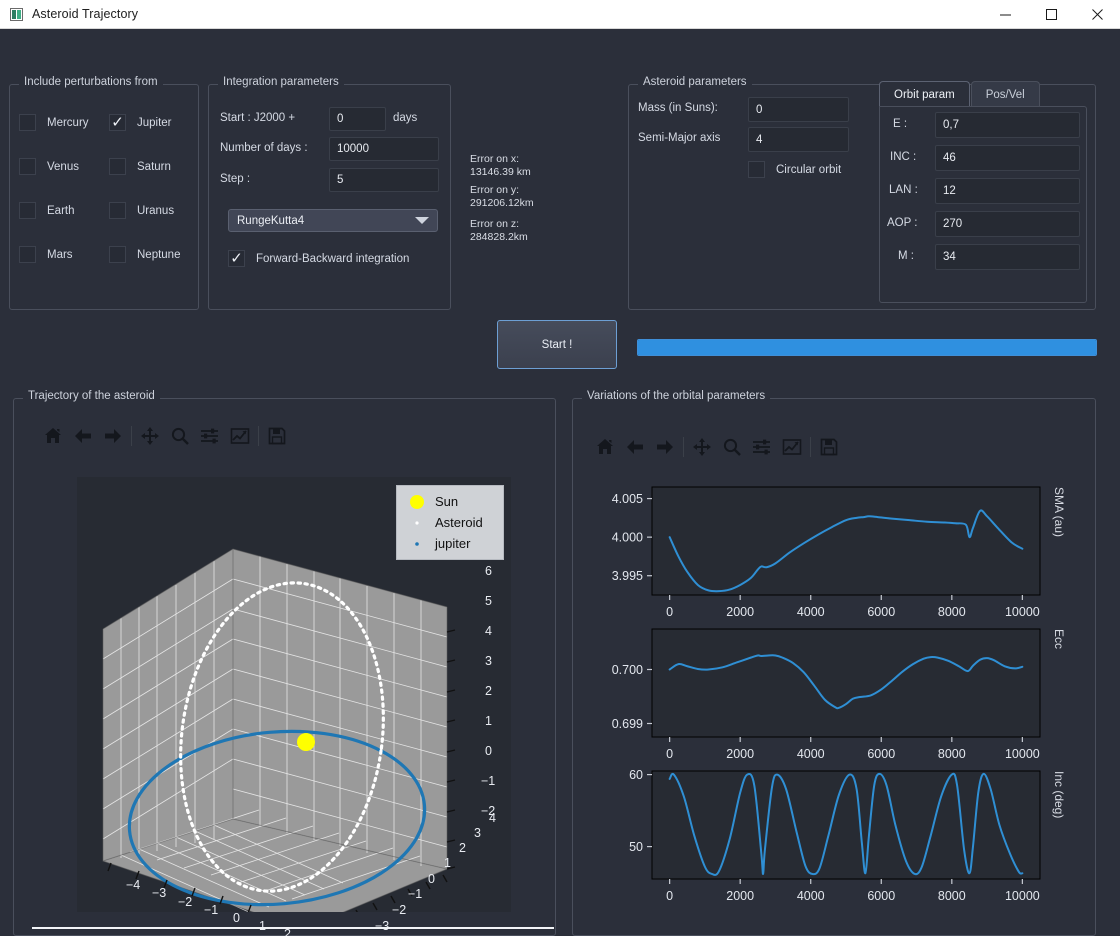 The height and width of the screenshot is (936, 1120). Describe the element at coordinates (306, 742) in the screenshot. I see `sun-marker` at that location.